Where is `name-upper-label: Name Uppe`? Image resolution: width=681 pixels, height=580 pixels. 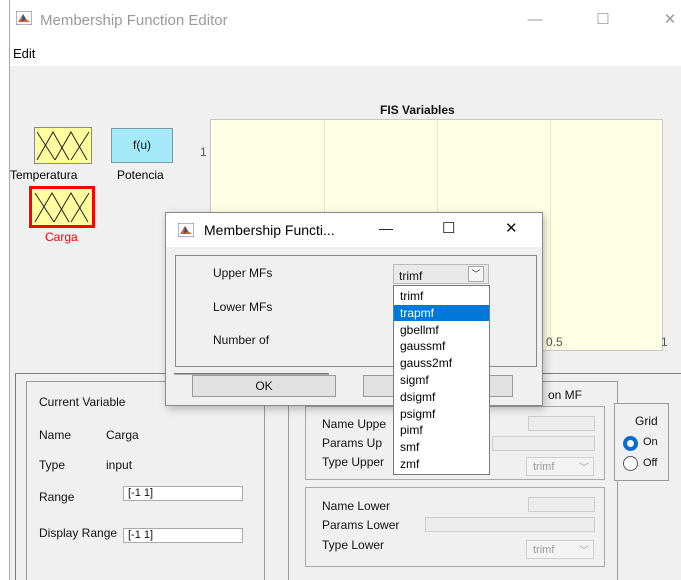
name-upper-label: Name Uppe is located at coordinates (354, 424).